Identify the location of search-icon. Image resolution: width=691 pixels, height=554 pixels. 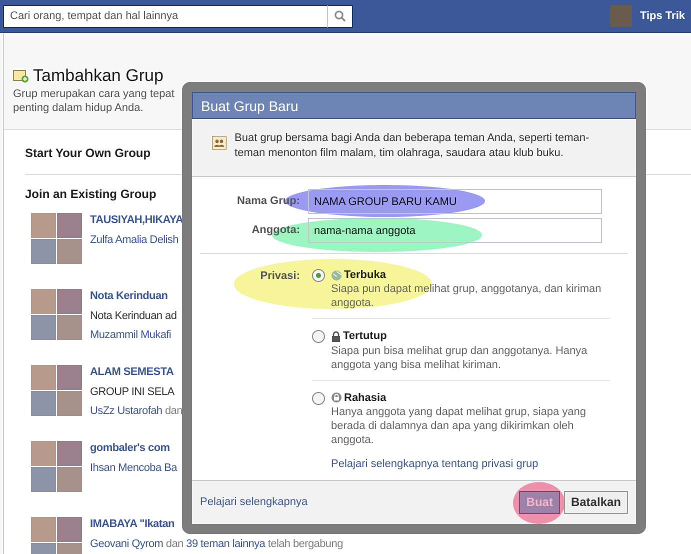
(340, 16).